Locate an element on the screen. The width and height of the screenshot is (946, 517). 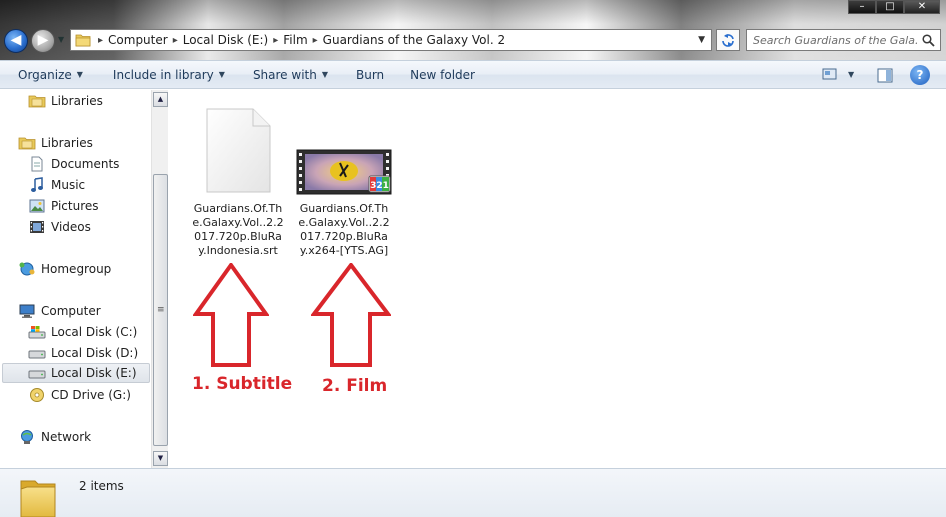
new-folder-button: New folder is located at coordinates (442, 74).